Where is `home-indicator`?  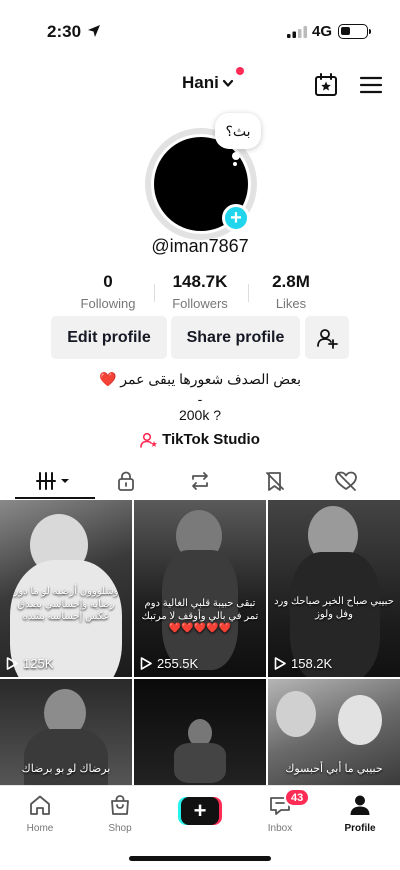
home-indicator is located at coordinates (200, 858).